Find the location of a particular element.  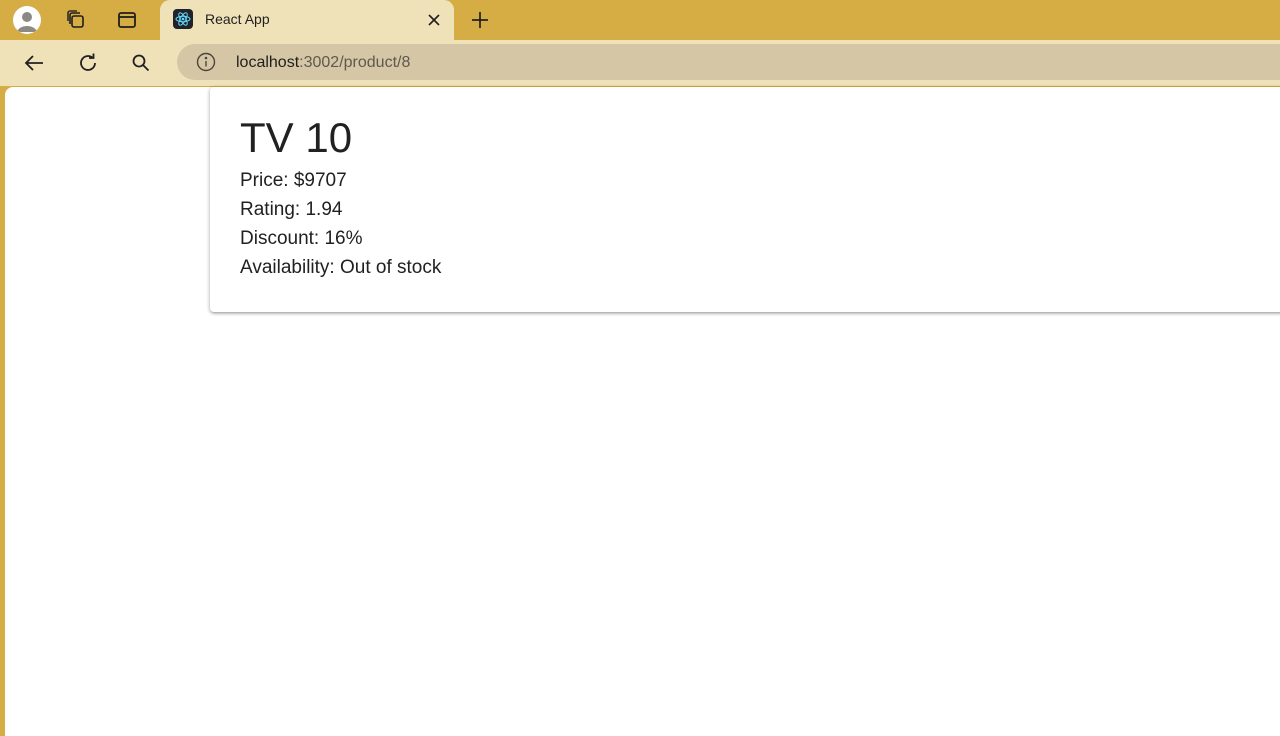

new-tab-icon is located at coordinates (480, 20).